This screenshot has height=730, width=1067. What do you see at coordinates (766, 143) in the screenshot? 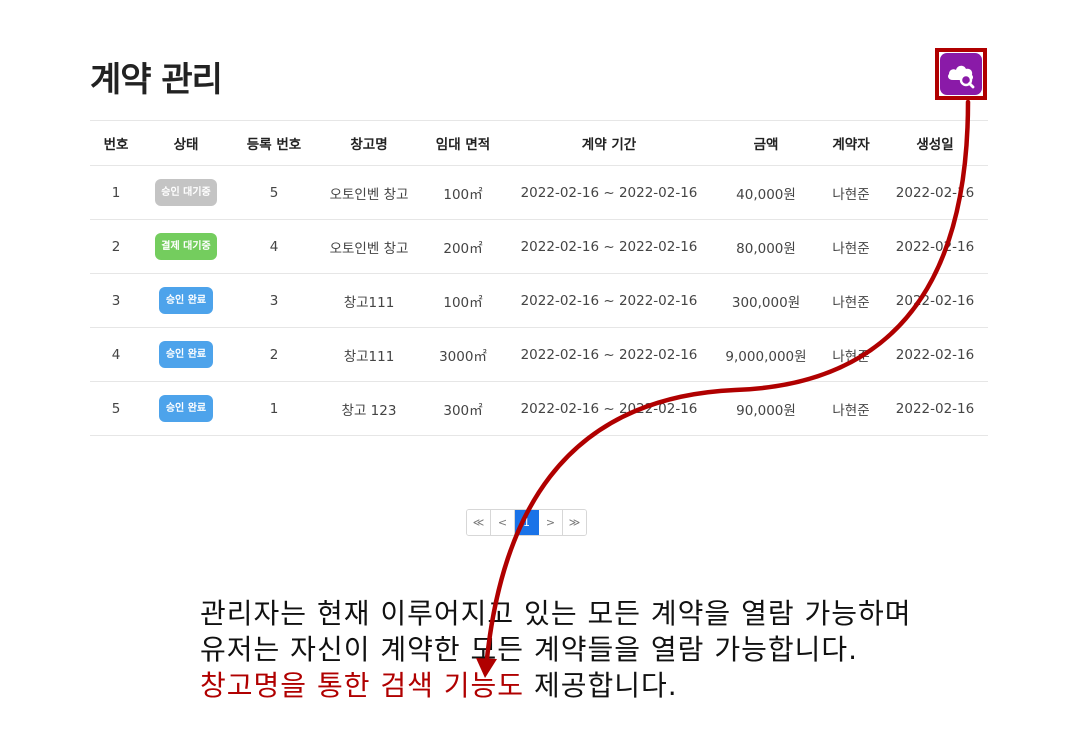
I see `header-amount: 금액` at bounding box center [766, 143].